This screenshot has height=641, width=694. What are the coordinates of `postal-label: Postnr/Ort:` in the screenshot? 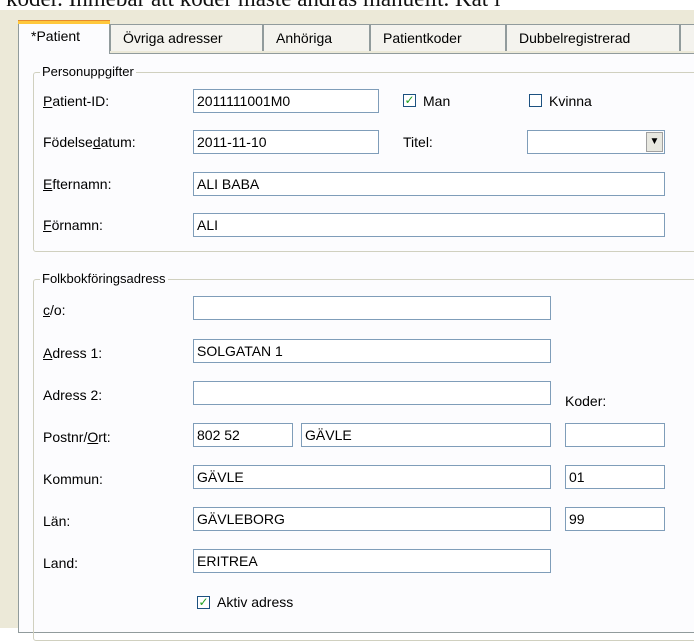 It's located at (77, 437).